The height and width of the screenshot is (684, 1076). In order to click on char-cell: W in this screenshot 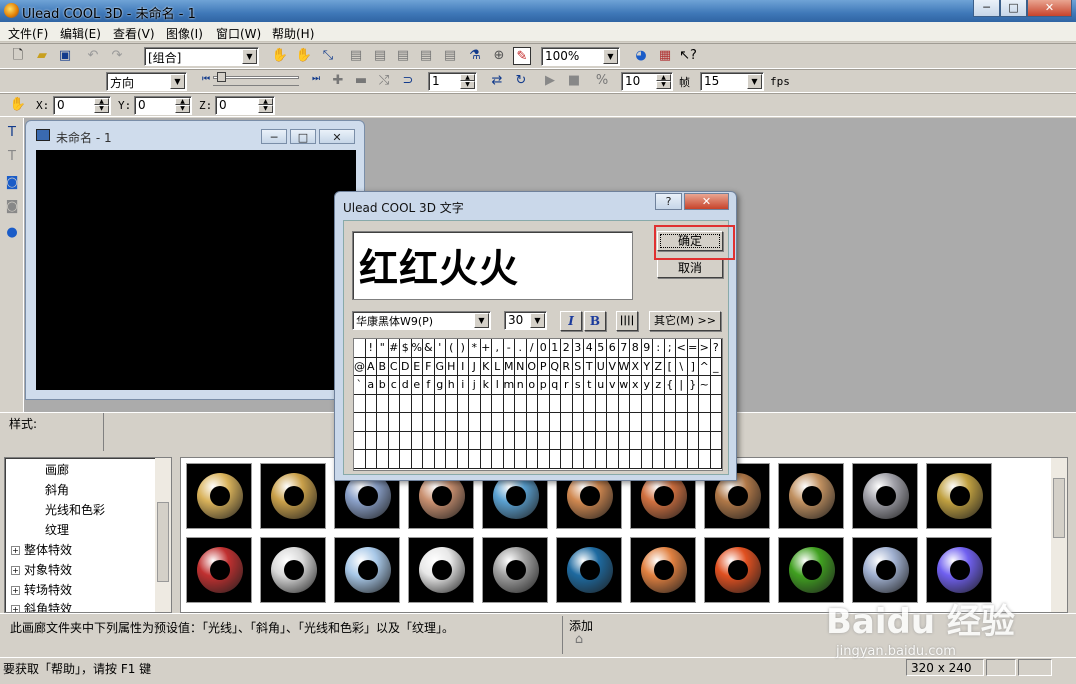, I will do `click(624, 366)`.